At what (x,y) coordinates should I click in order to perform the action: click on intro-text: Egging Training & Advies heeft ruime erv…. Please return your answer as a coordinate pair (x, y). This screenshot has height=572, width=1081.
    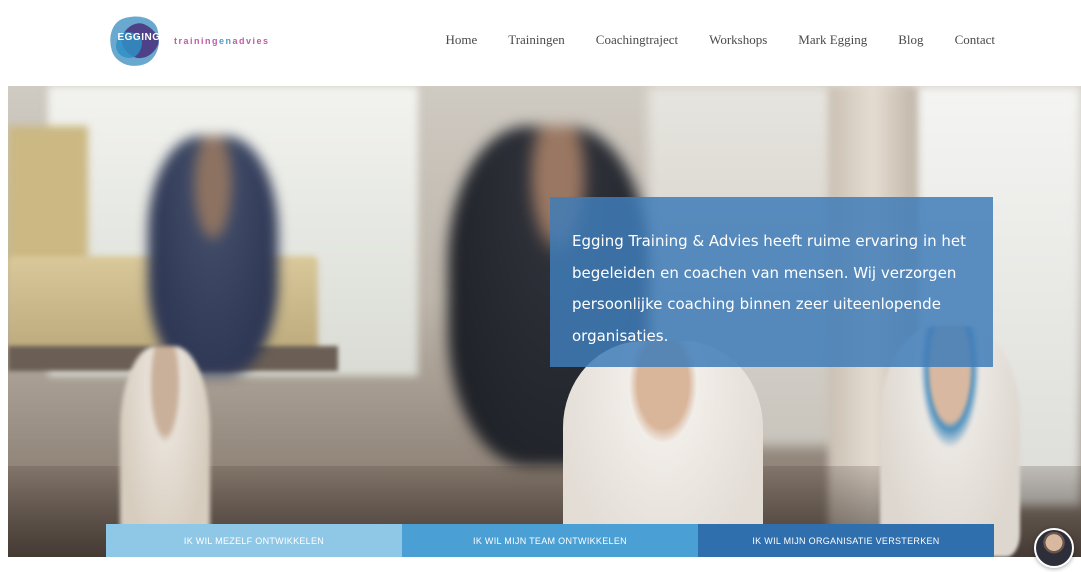
    Looking at the image, I should click on (769, 288).